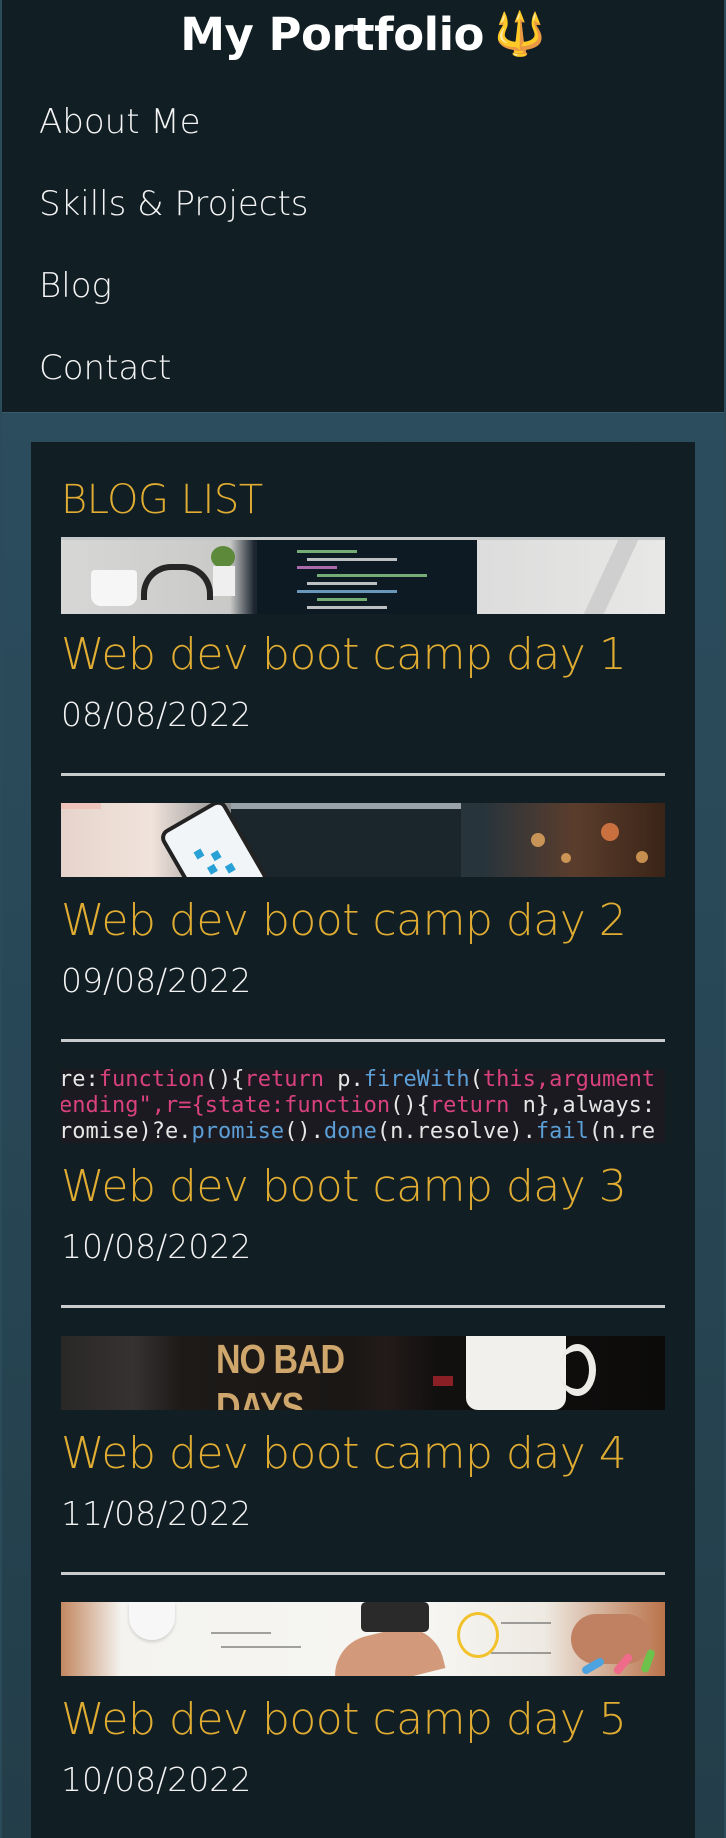 Image resolution: width=726 pixels, height=1838 pixels. What do you see at coordinates (332, 34) in the screenshot?
I see `site-title-text: My Portfolio` at bounding box center [332, 34].